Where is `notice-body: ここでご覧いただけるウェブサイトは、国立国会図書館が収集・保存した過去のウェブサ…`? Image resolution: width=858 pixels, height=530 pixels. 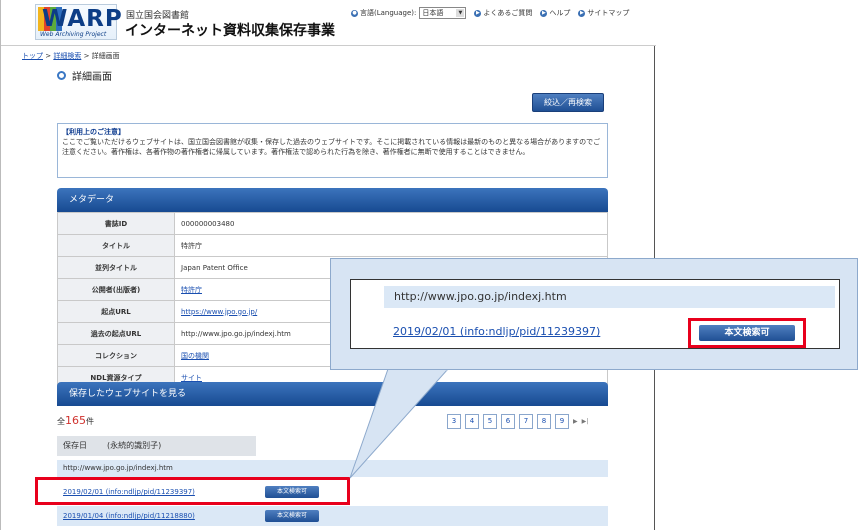
notice-body: ここでご覧いただけるウェブサイトは、国立国会図書館が収集・保存した過去のウェブサ… is located at coordinates (331, 147).